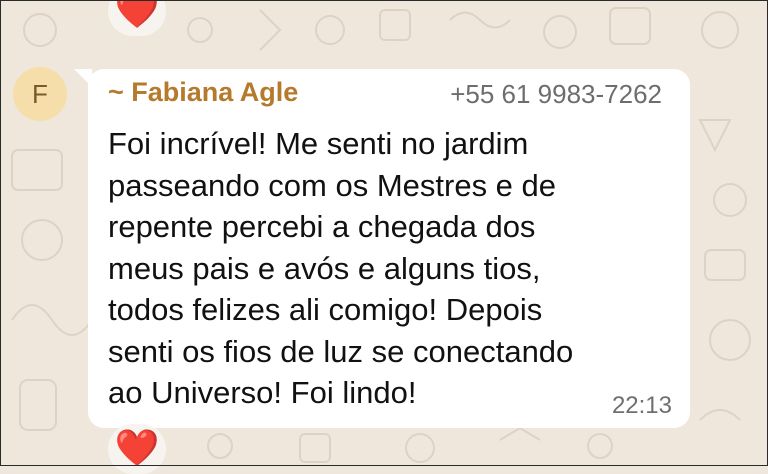 Image resolution: width=768 pixels, height=474 pixels. I want to click on message-line: meus pais e avós e alguns tios,, so click(324, 268).